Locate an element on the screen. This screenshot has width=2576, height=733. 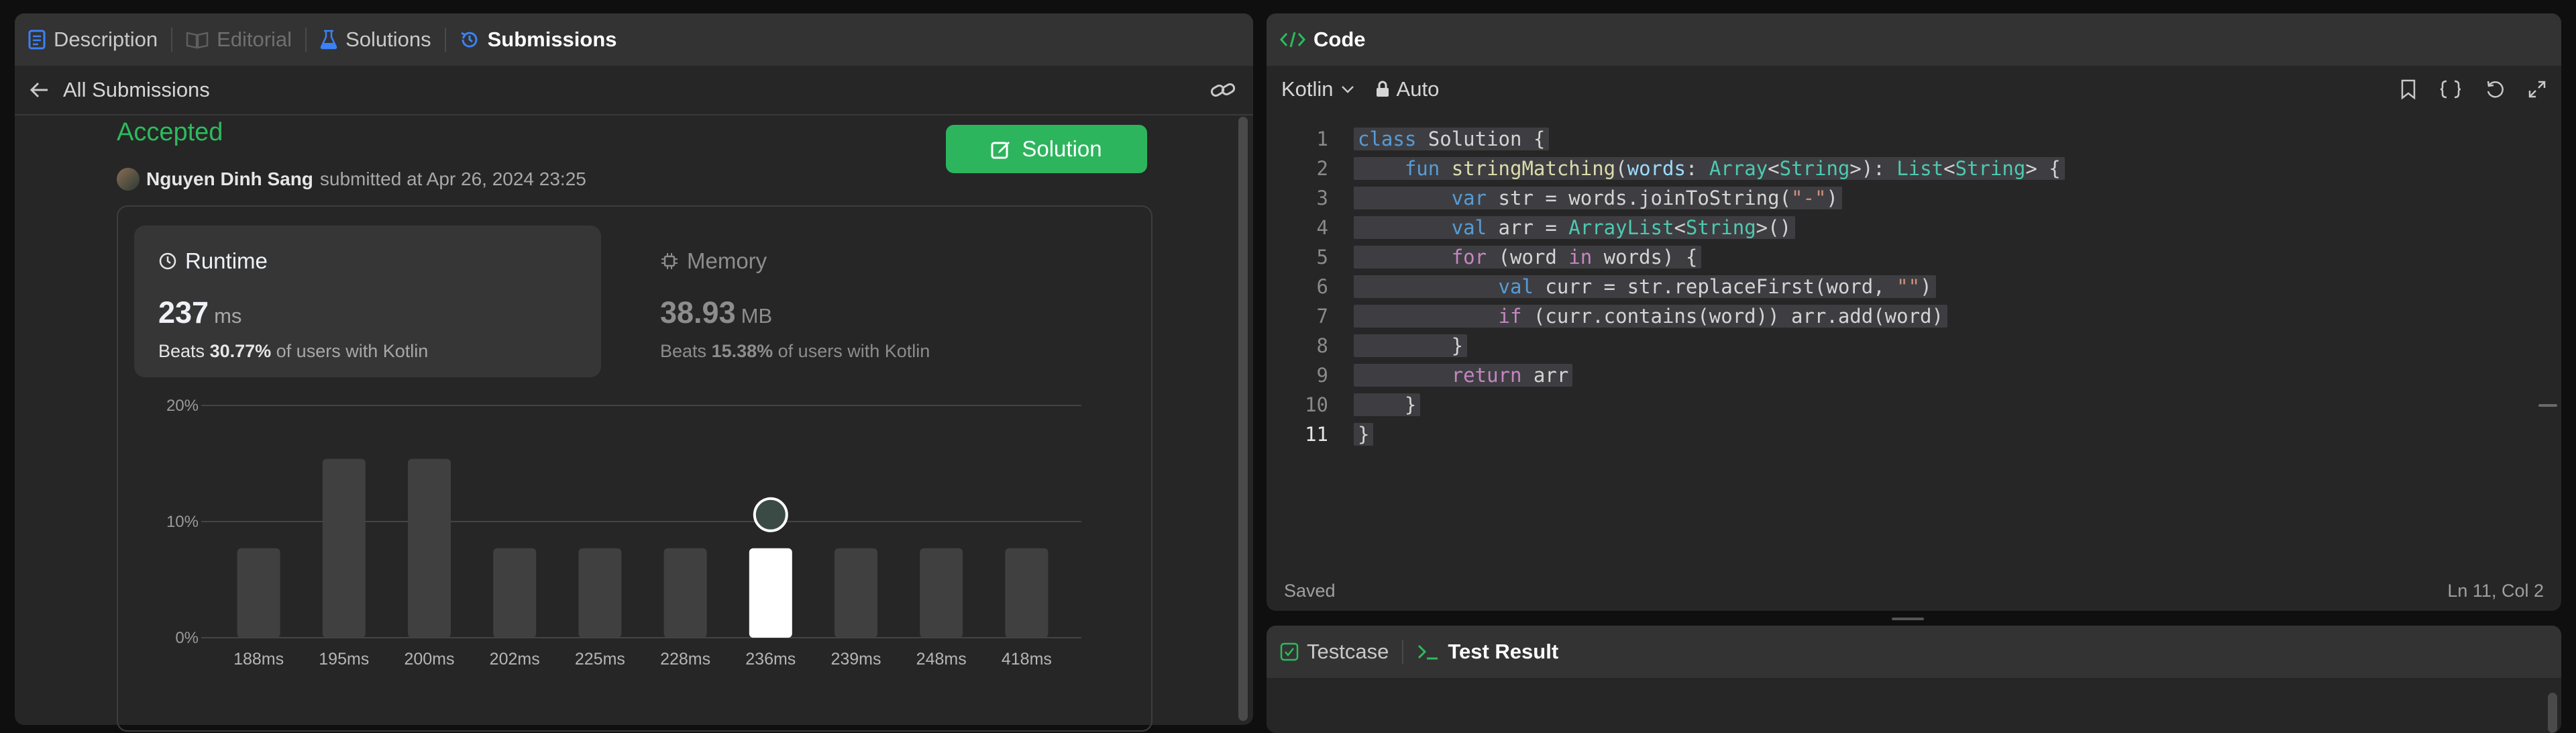
tab-solutions: Solutions is located at coordinates (376, 39).